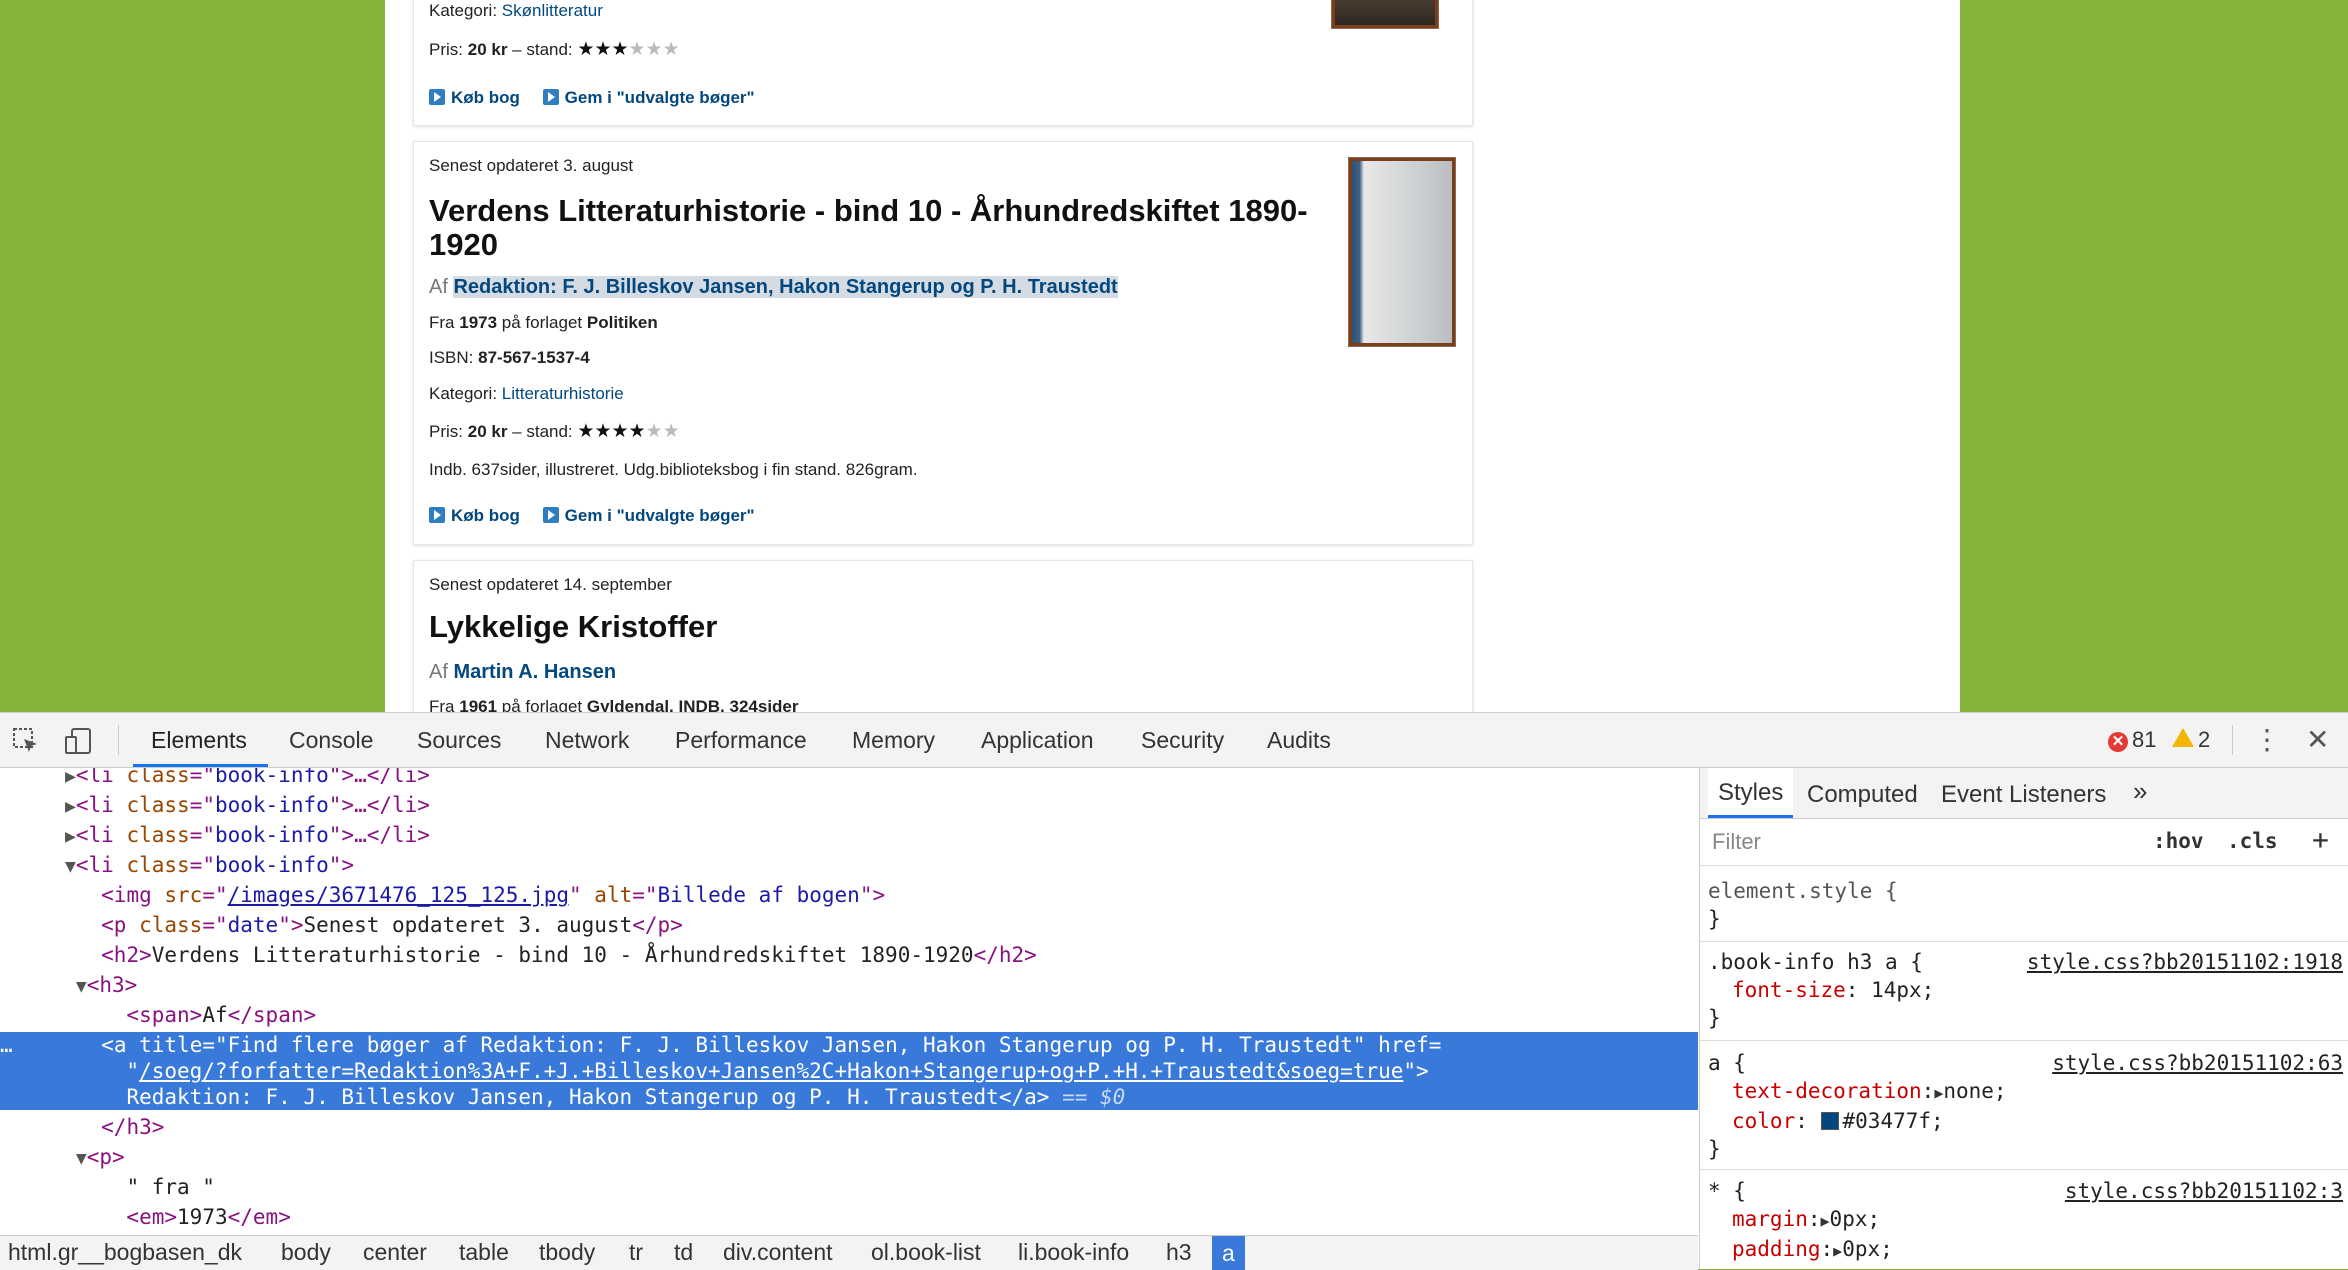  Describe the element at coordinates (2118, 742) in the screenshot. I see `error-icon: ✕` at that location.